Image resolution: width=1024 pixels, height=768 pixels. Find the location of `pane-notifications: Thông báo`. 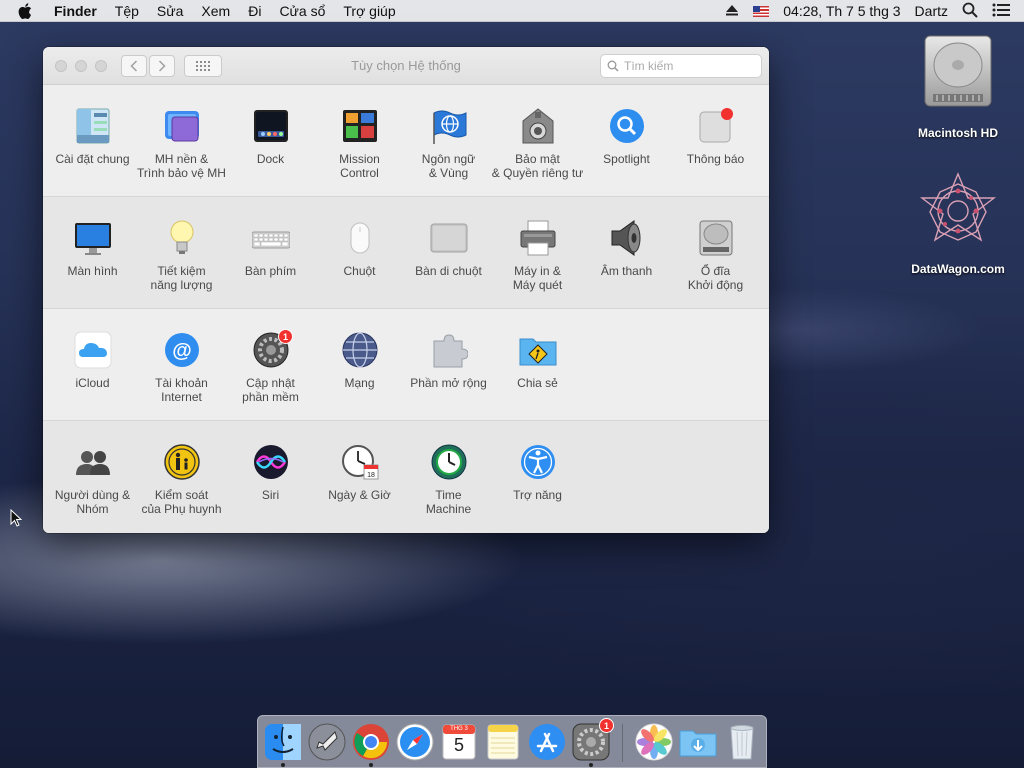

pane-notifications: Thông báo is located at coordinates (715, 141).